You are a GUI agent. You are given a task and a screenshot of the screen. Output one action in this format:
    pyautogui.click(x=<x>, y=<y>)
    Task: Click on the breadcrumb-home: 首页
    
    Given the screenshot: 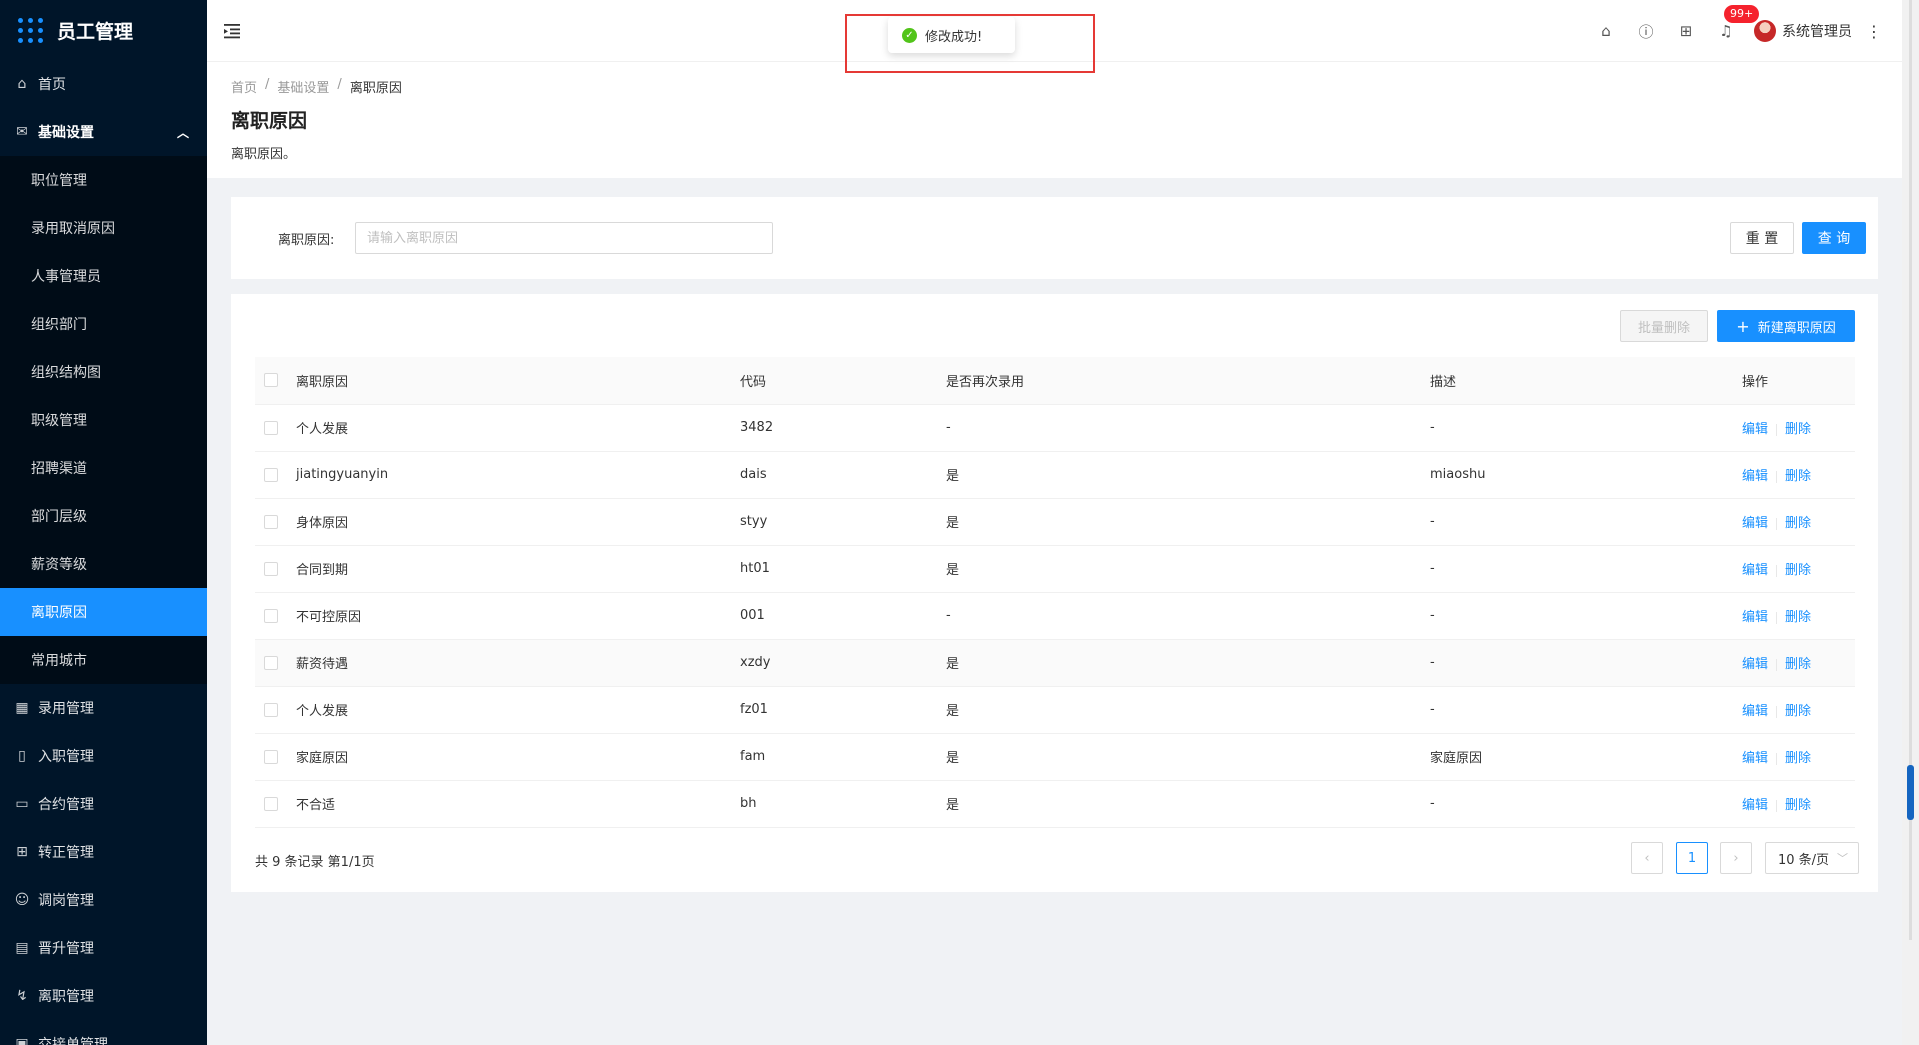 What is the action you would take?
    pyautogui.click(x=244, y=86)
    